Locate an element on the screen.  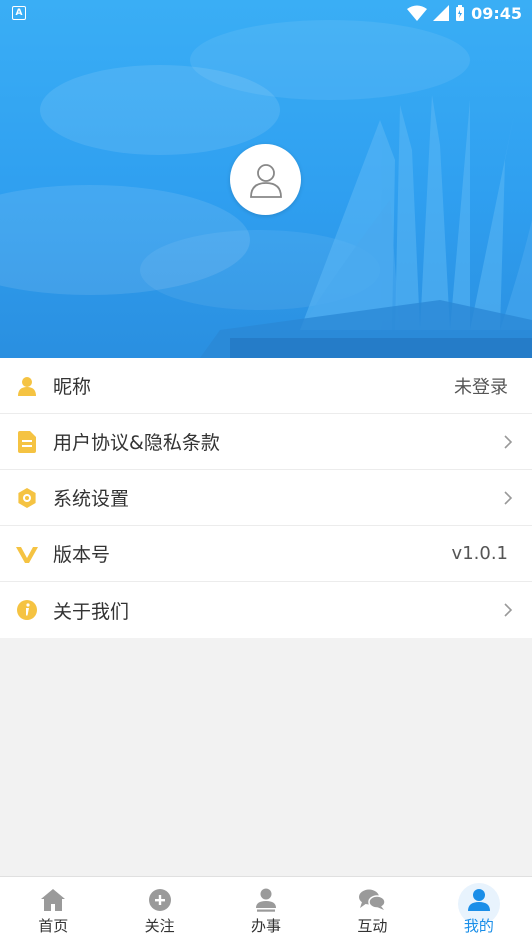
menu-item-label: 用户协议&隐私条款 is located at coordinates (136, 443).